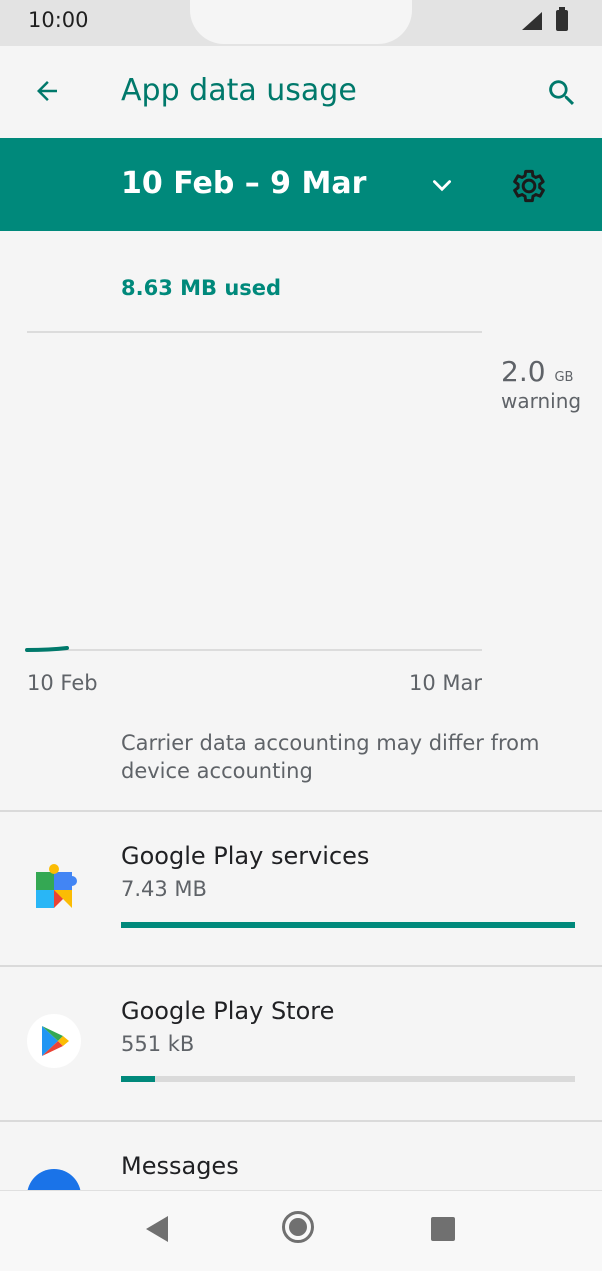 The height and width of the screenshot is (1271, 602). I want to click on app-row-google-play-store, so click(301, 1043).